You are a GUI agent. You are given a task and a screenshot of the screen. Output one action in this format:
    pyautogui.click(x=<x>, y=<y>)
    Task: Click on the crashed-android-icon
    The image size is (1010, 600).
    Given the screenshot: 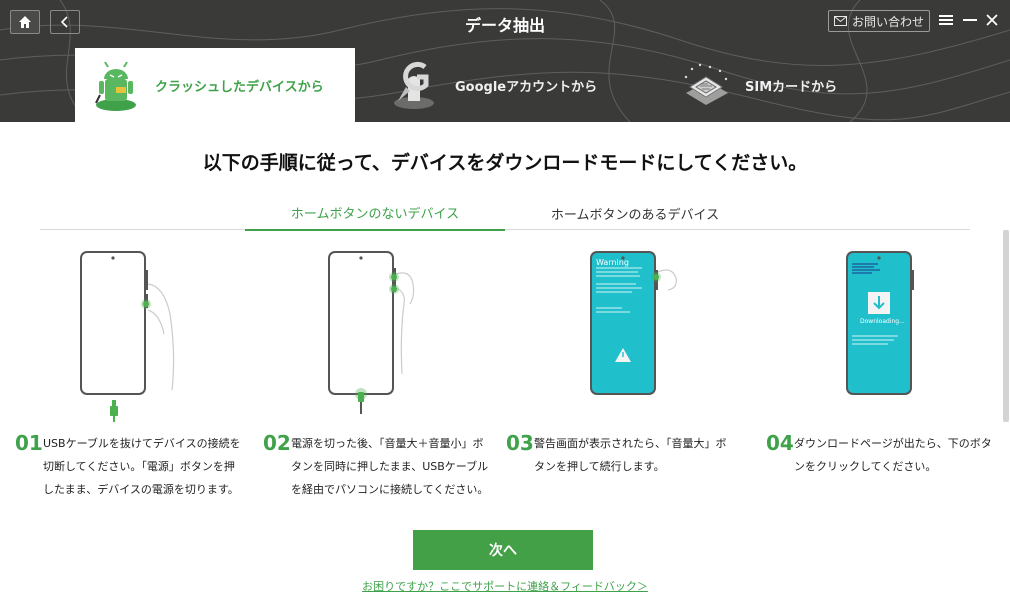 What is the action you would take?
    pyautogui.click(x=116, y=85)
    